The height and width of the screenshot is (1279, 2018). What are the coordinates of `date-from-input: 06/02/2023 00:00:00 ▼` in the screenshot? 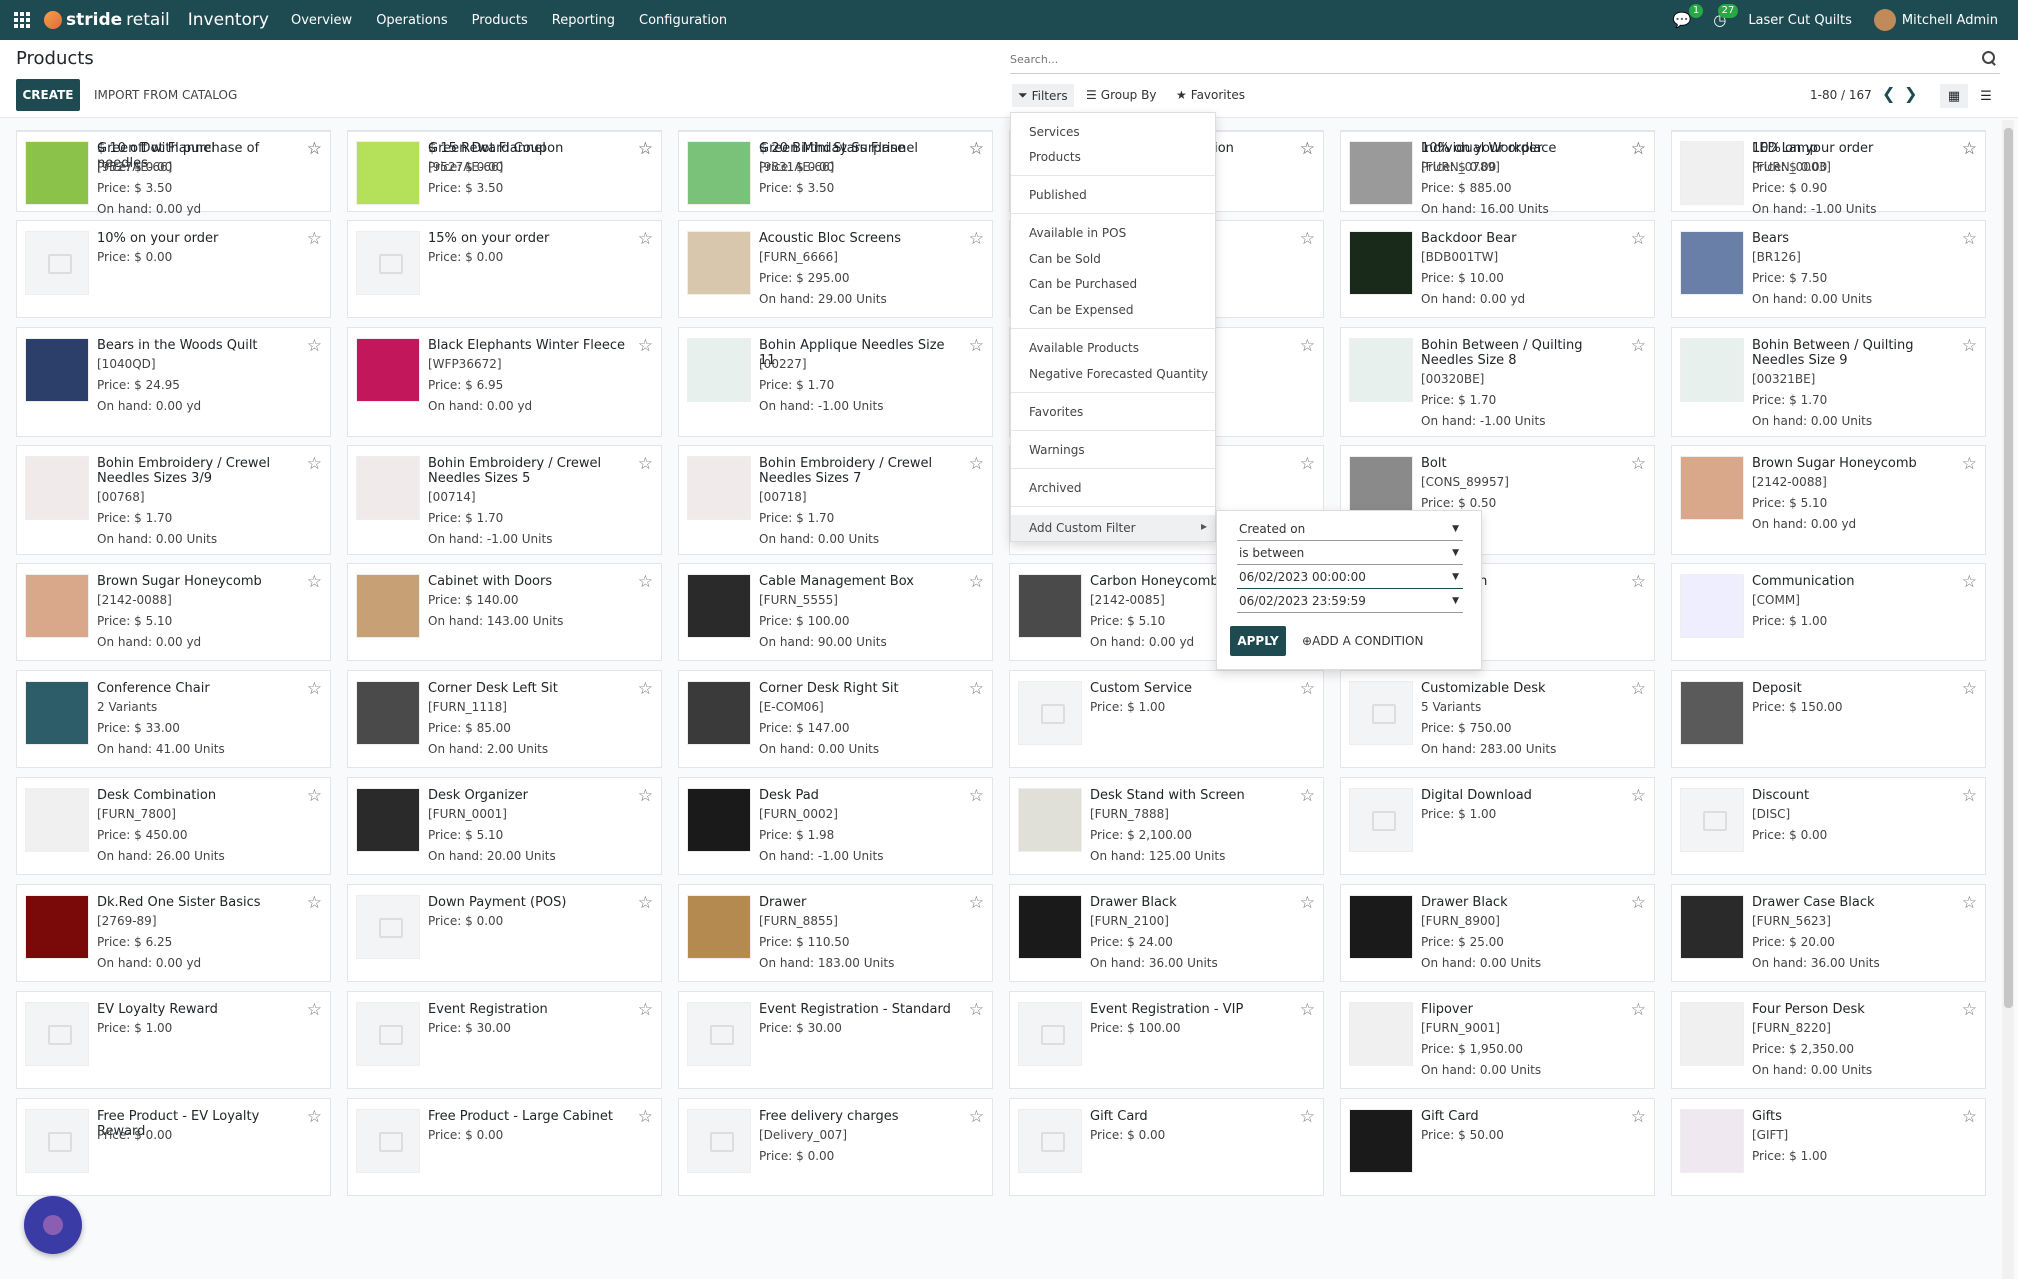 It's located at (1350, 578).